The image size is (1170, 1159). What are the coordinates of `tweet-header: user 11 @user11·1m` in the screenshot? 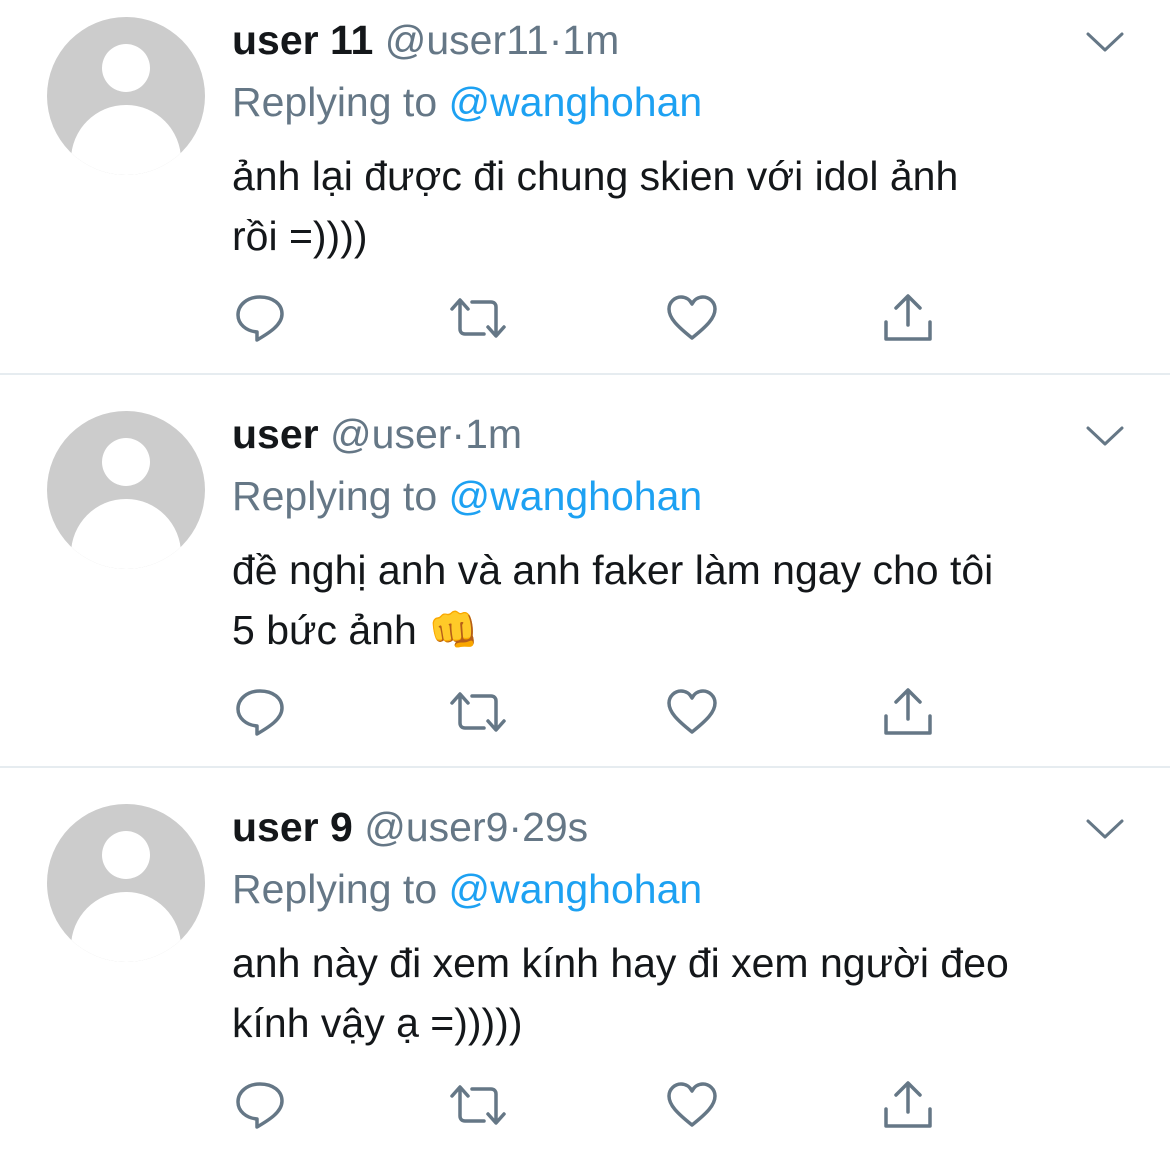 It's located at (425, 40).